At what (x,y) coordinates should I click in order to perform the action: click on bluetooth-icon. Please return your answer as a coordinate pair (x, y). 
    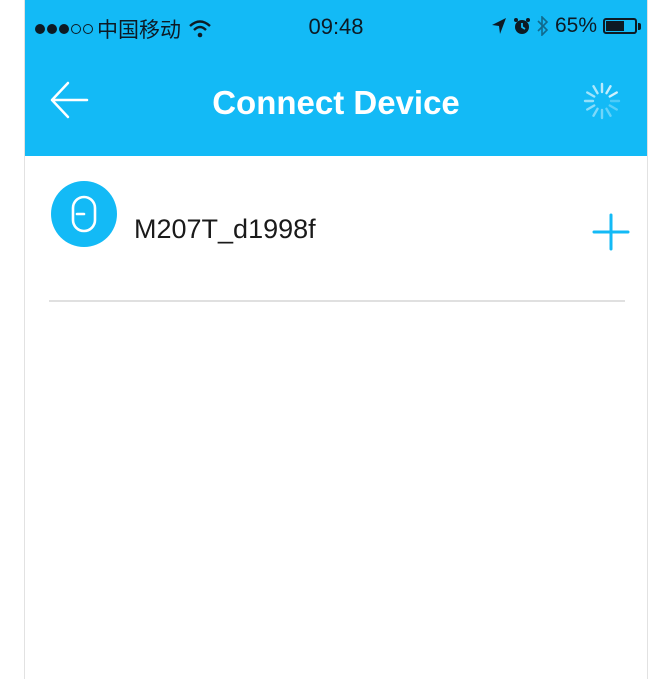
    Looking at the image, I should click on (543, 26).